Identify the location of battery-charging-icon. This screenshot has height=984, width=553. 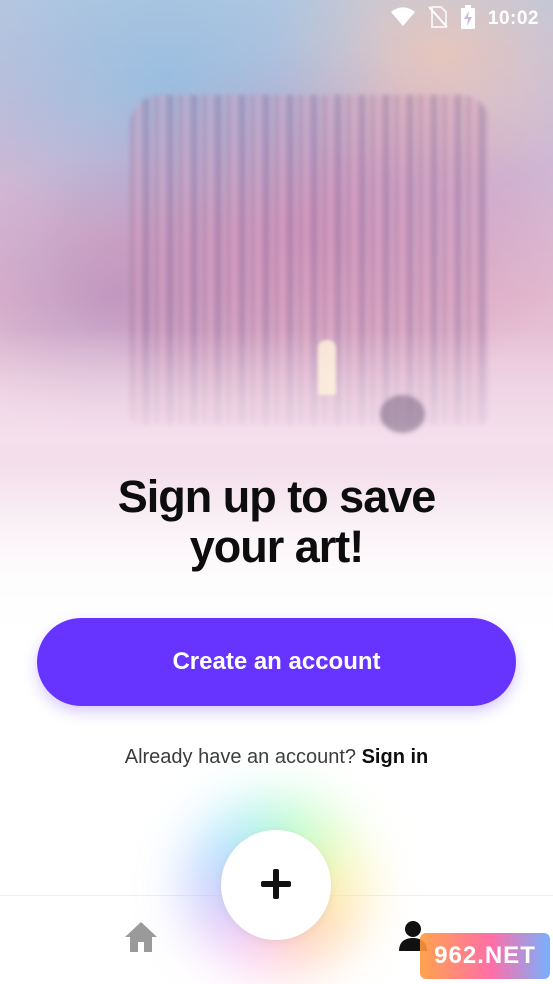
(468, 19).